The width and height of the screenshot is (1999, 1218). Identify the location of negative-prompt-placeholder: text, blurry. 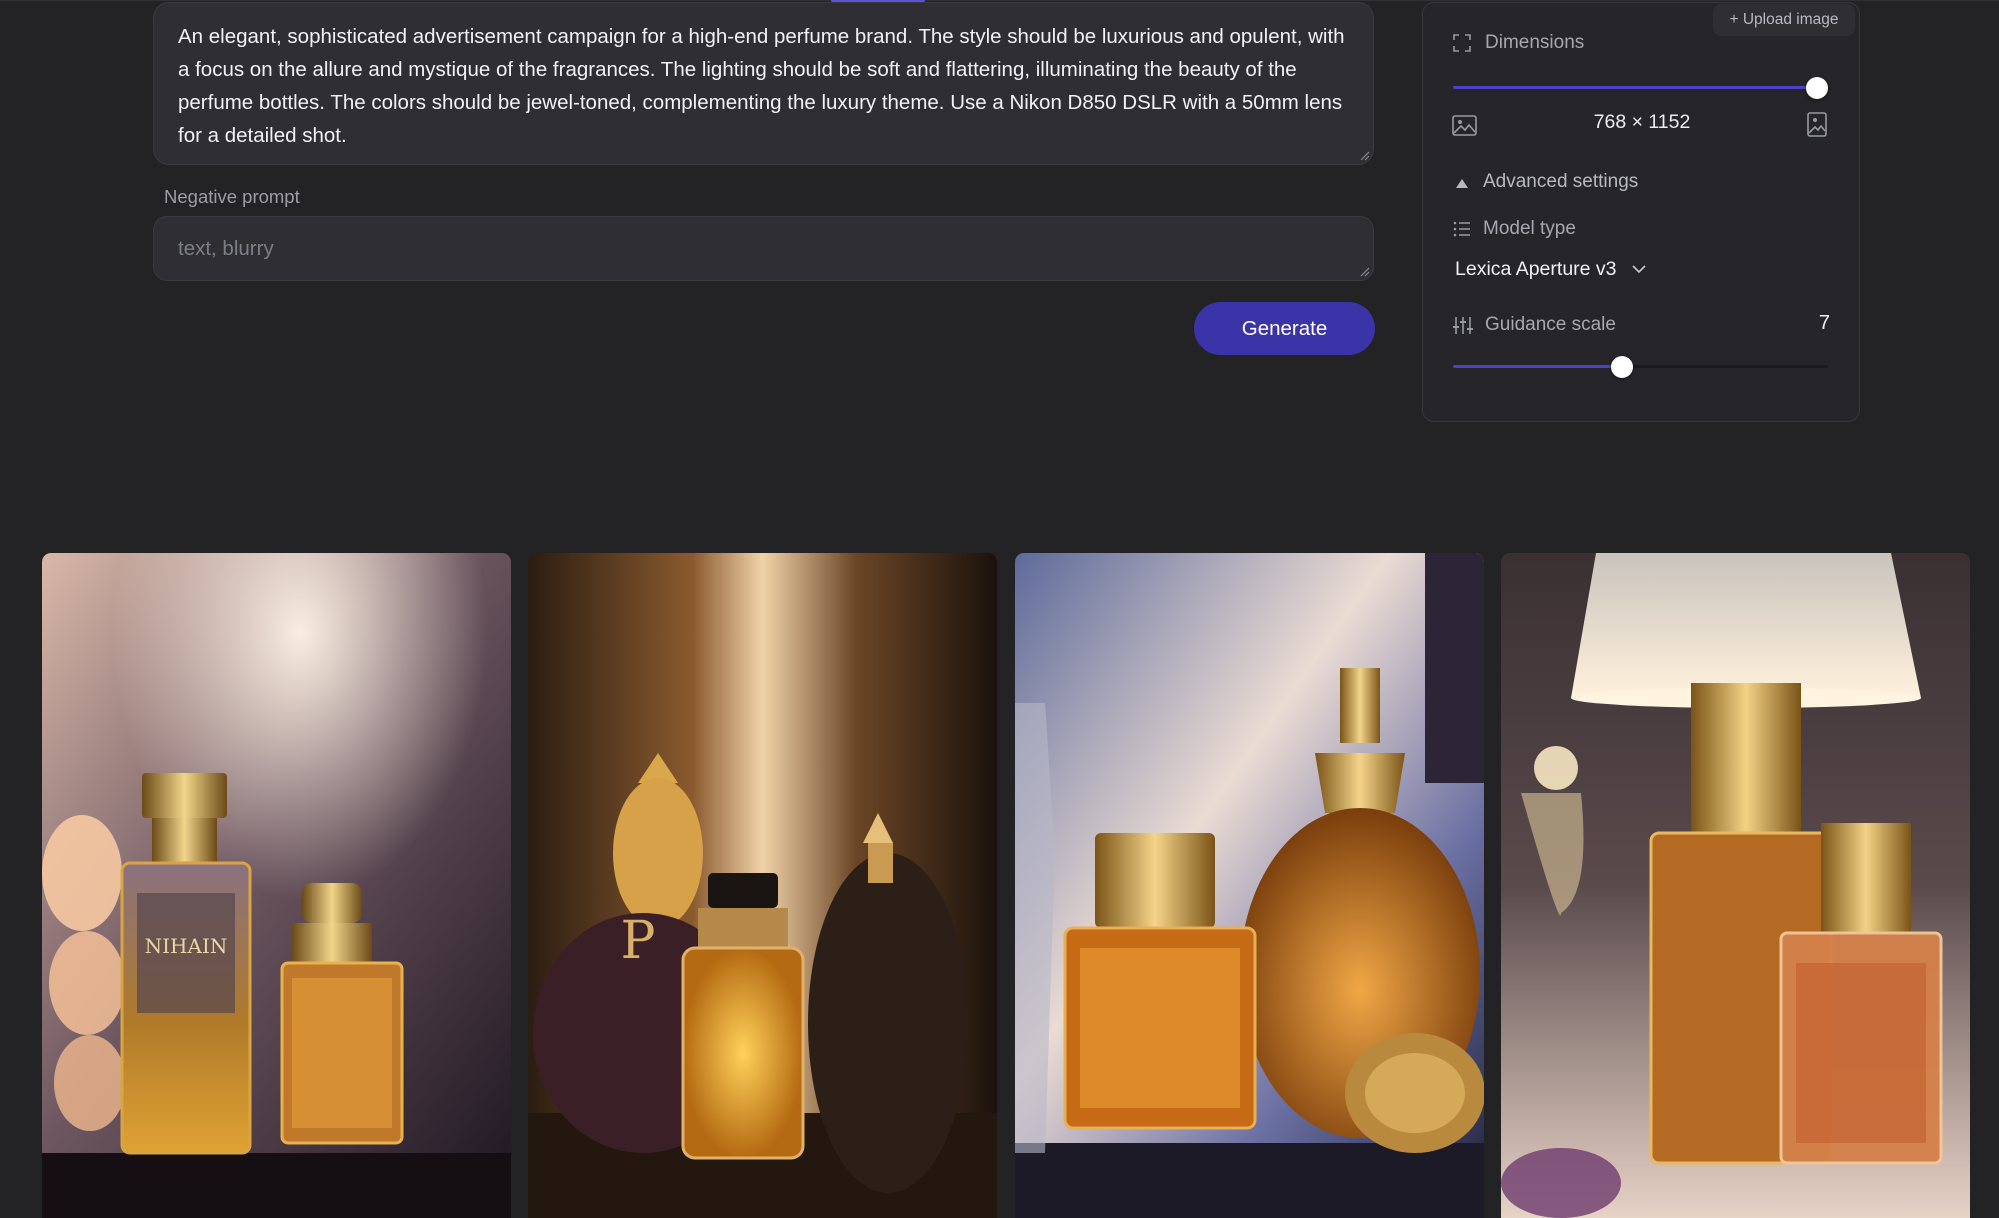
(226, 248).